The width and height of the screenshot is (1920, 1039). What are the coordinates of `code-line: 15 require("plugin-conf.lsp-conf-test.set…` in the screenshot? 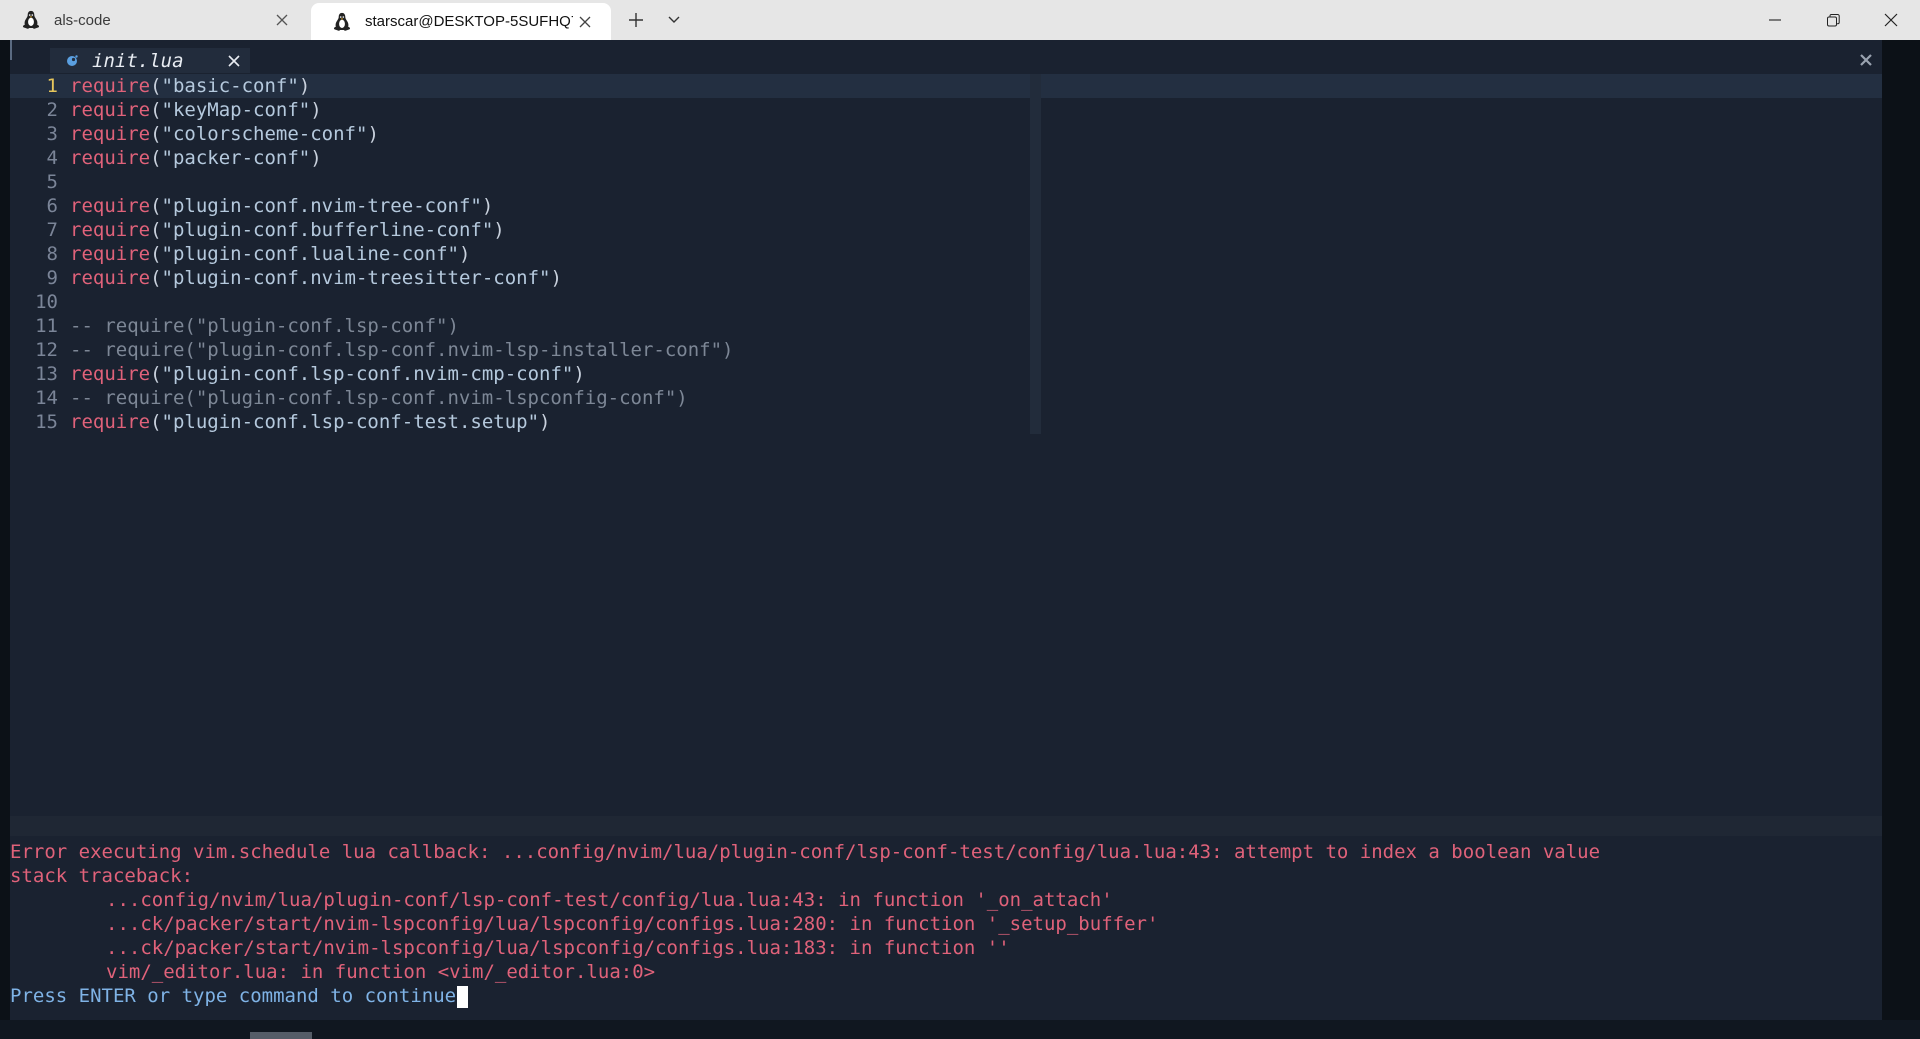 It's located at (520, 422).